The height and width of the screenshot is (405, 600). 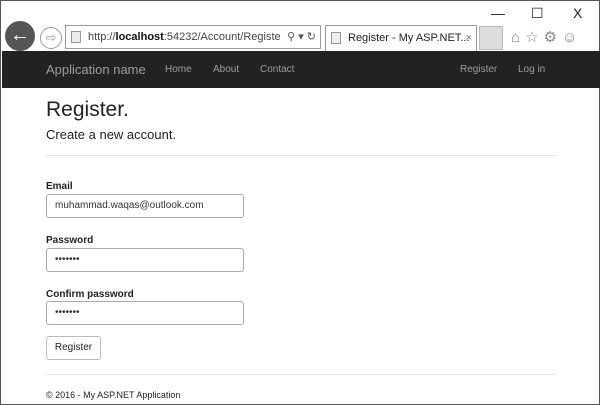 I want to click on register-button: Register, so click(x=73, y=348).